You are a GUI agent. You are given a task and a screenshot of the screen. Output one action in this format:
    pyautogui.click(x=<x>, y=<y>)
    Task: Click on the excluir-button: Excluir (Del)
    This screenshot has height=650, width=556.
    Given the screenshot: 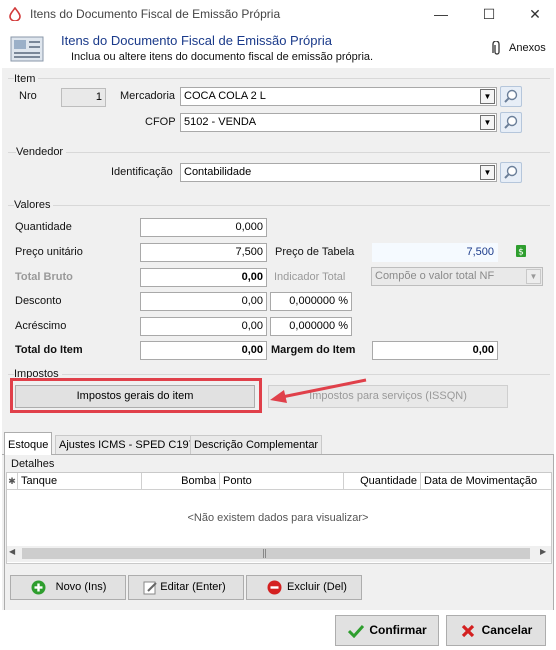 What is the action you would take?
    pyautogui.click(x=304, y=587)
    